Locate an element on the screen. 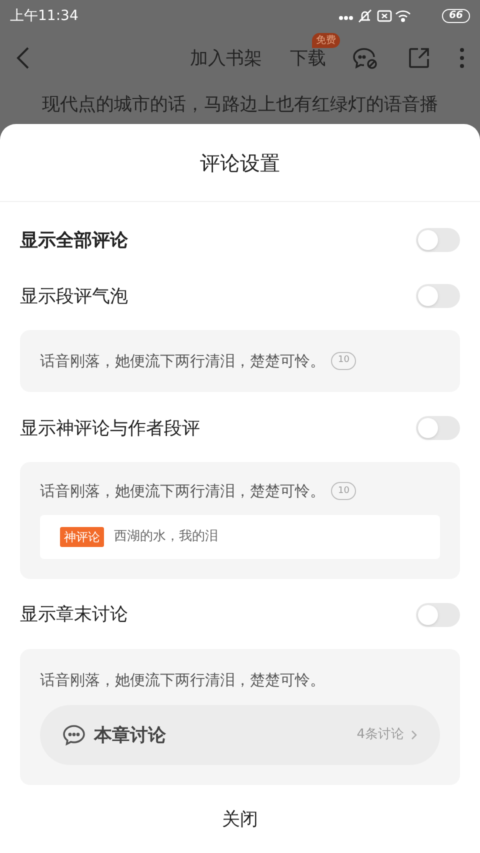 Image resolution: width=480 pixels, height=853 pixels. discussion-count: 4条讨论 is located at coordinates (380, 735).